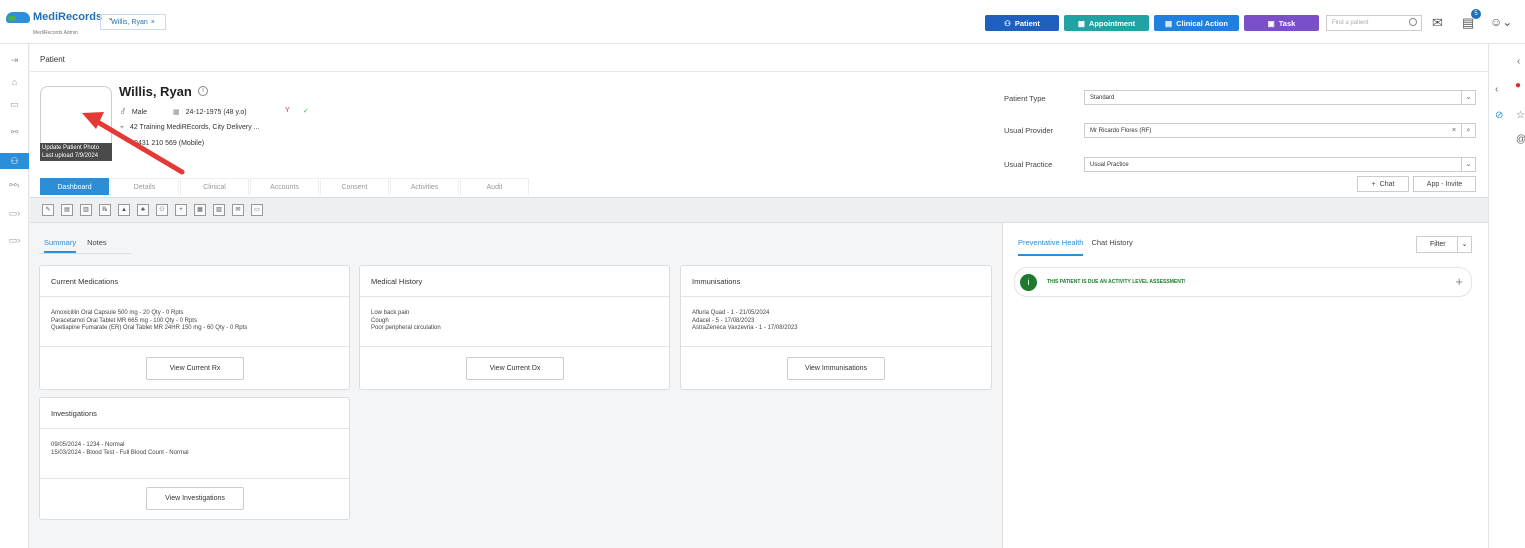  I want to click on find-patient-input: Find a patient, so click(1374, 23).